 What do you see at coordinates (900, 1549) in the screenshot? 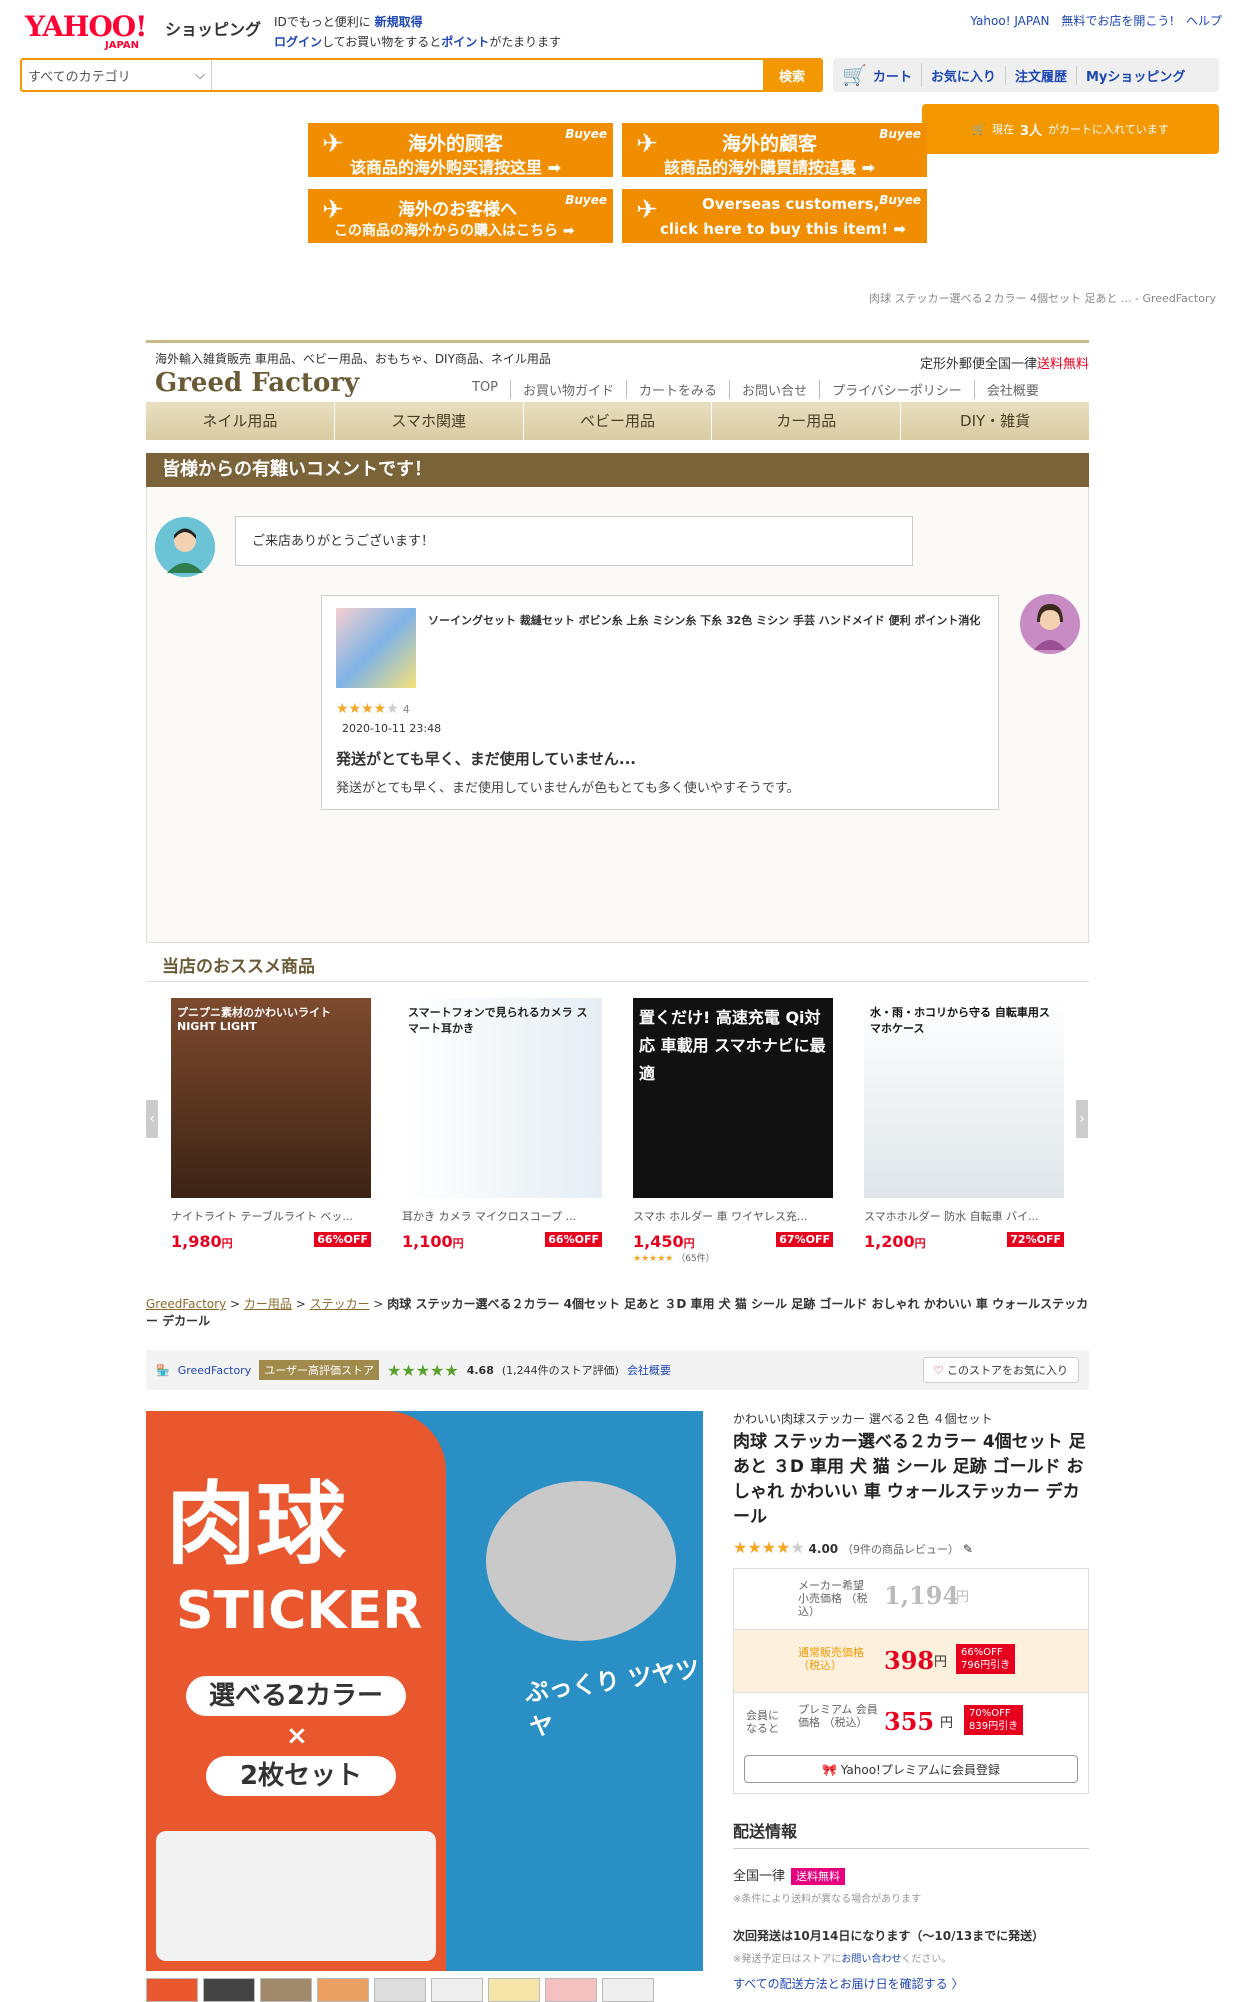
I see `product-review-link: （9件の商品レビュー）` at bounding box center [900, 1549].